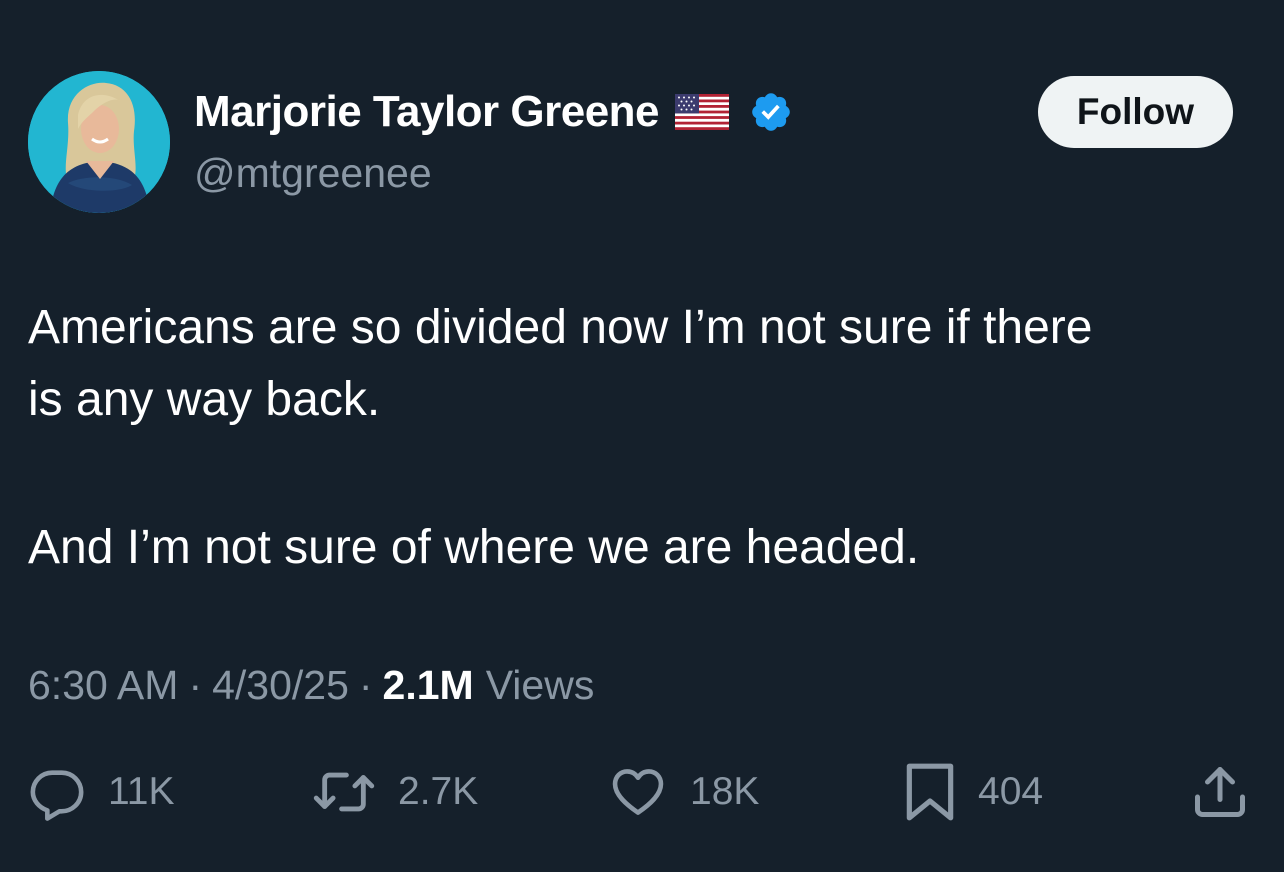 The image size is (1284, 872). I want to click on share-icon, so click(1220, 792).